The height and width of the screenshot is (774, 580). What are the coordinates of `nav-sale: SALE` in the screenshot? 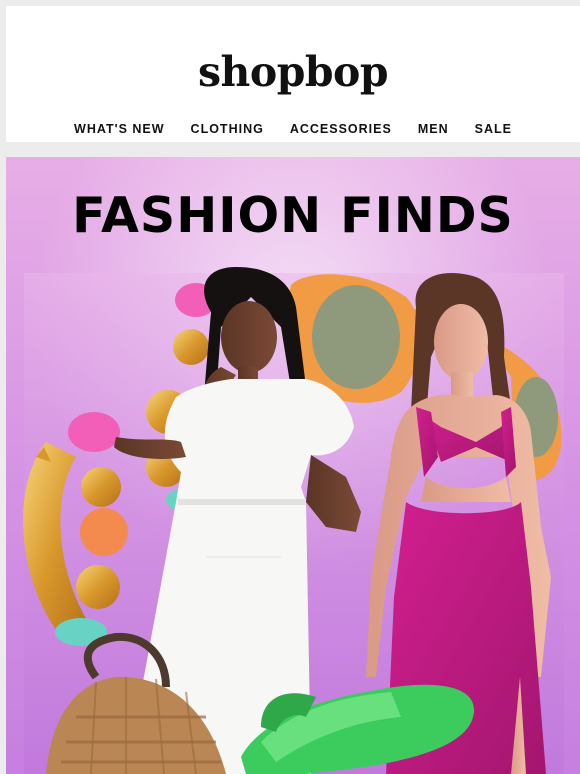 It's located at (493, 129).